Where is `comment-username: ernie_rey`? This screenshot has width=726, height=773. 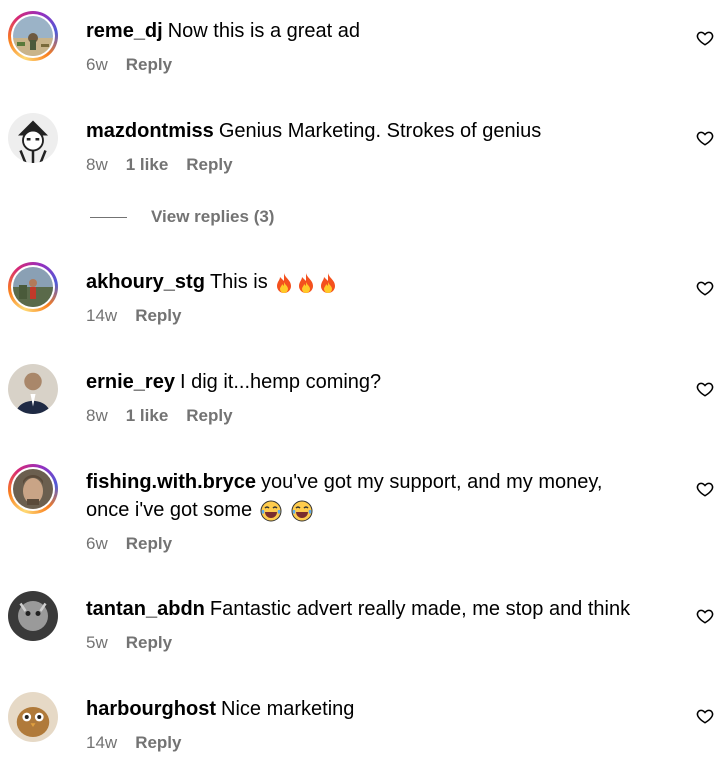
comment-username: ernie_rey is located at coordinates (130, 382).